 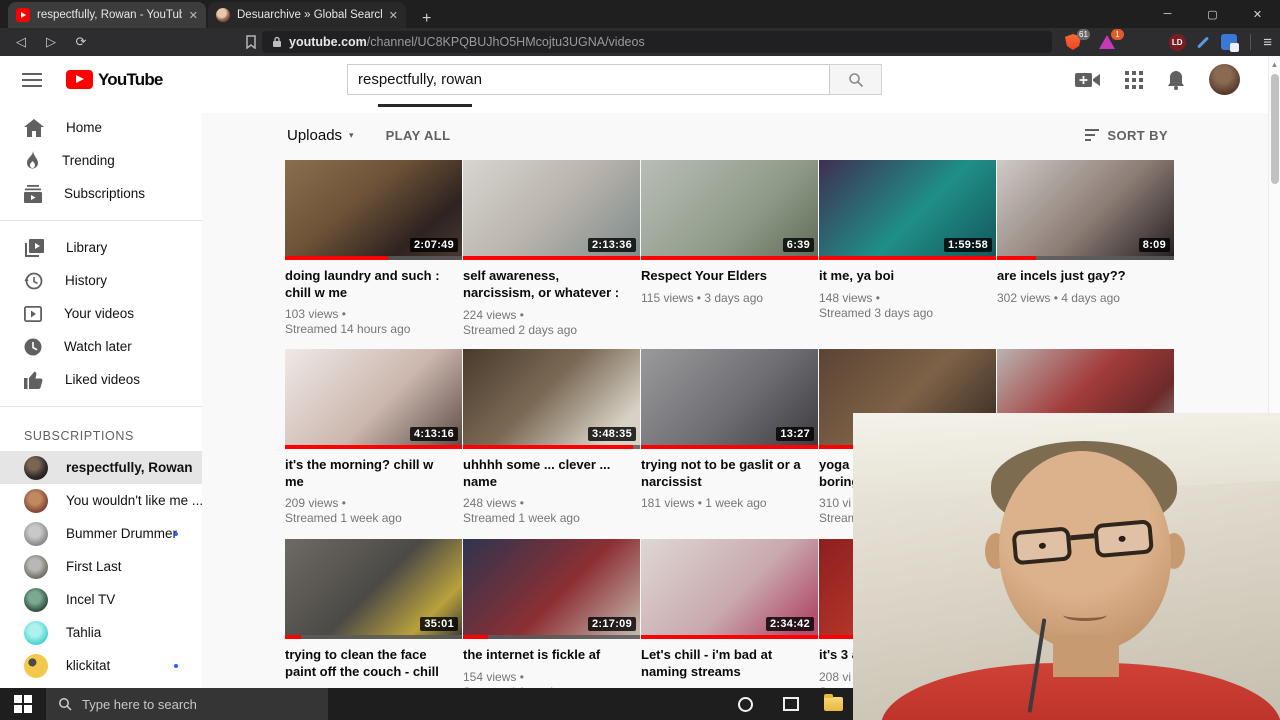 What do you see at coordinates (101, 247) in the screenshot?
I see `sidebar-item-library: Library` at bounding box center [101, 247].